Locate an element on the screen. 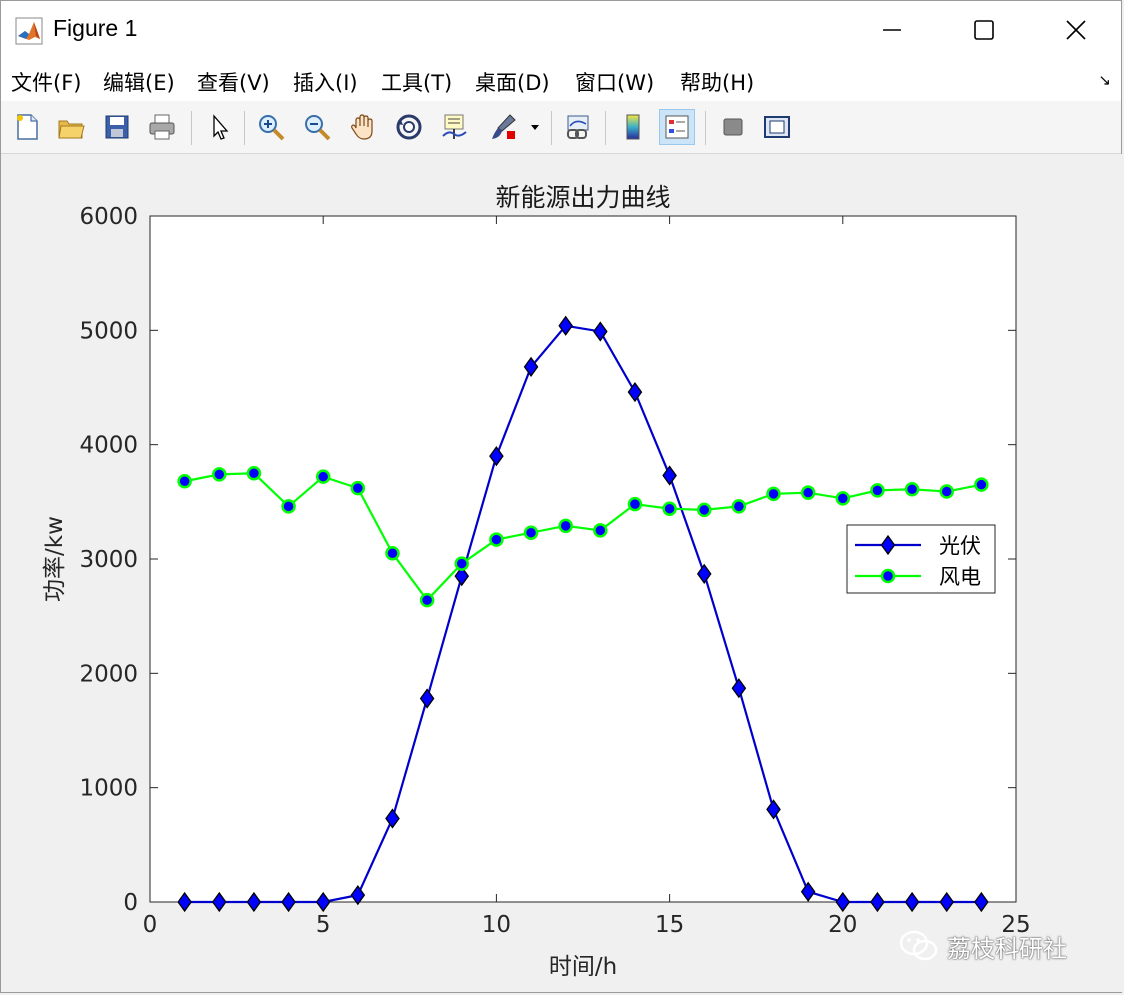 The height and width of the screenshot is (995, 1124). show-plot-tools-icon is located at coordinates (777, 127).